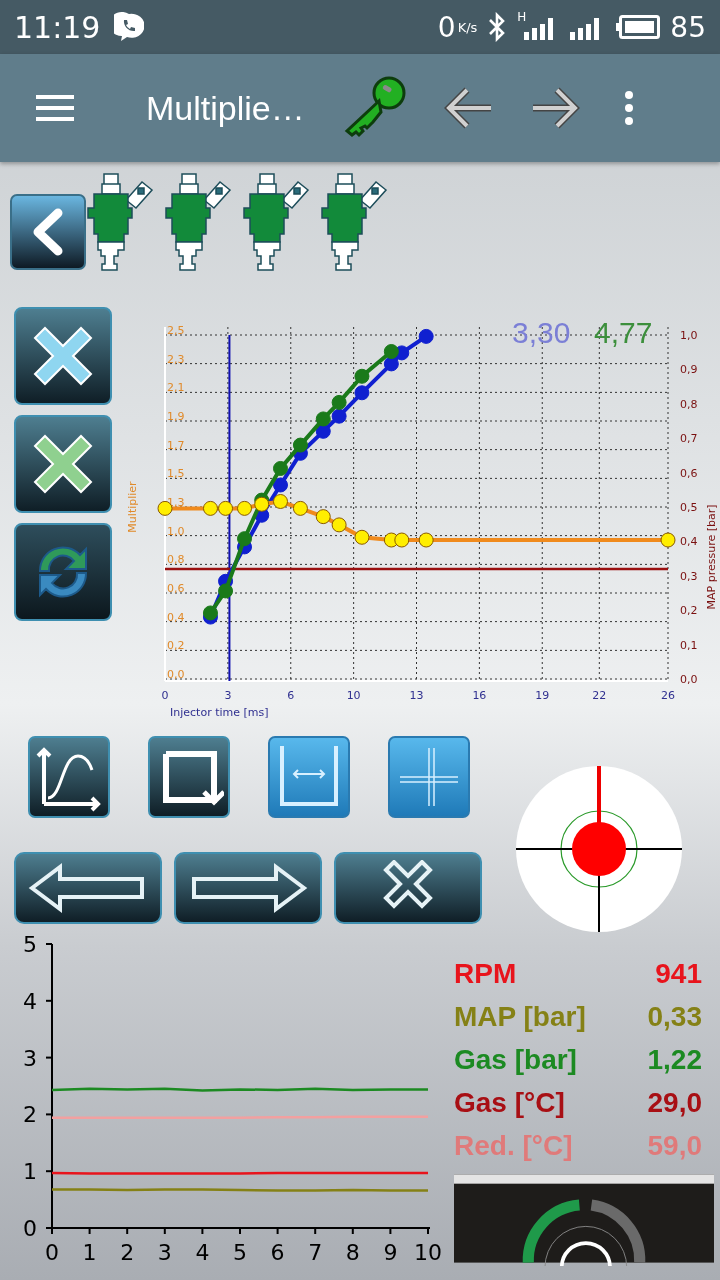 Image resolution: width=720 pixels, height=1280 pixels. Describe the element at coordinates (89, 1252) in the screenshot. I see `x-axis-label: 1` at that location.